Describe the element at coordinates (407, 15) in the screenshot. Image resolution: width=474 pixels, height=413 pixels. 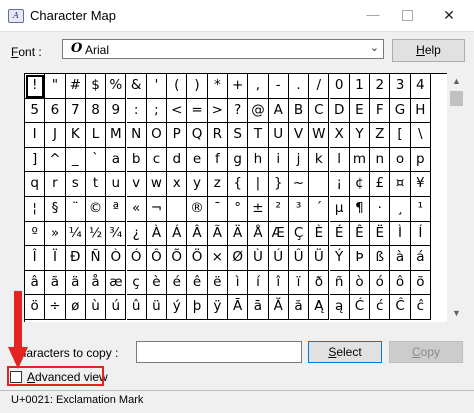
I see `maximize-button` at that location.